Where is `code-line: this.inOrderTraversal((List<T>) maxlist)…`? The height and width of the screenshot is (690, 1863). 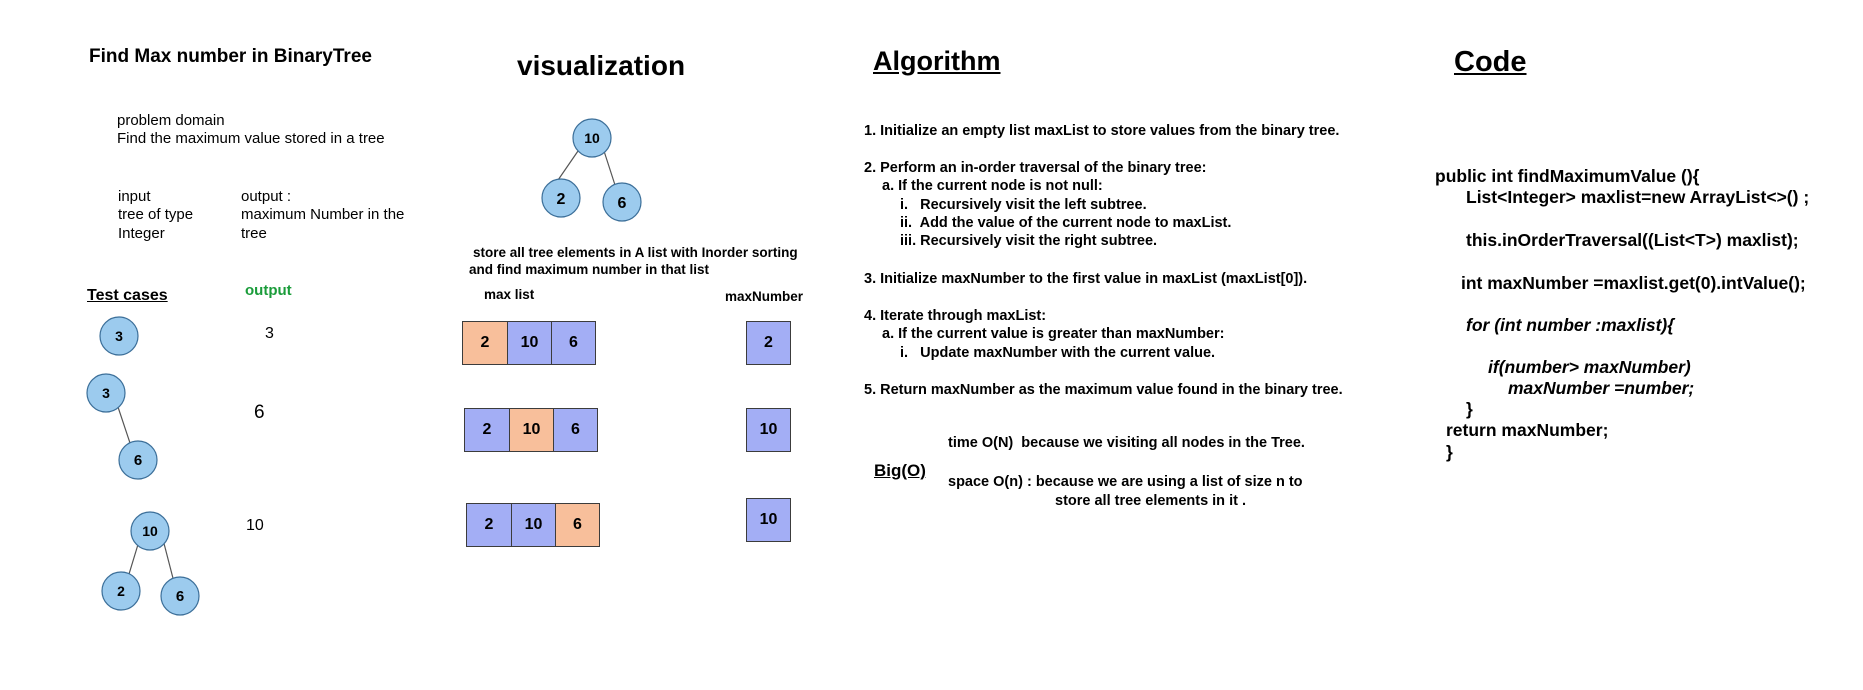 code-line: this.inOrderTraversal((List<T>) maxlist)… is located at coordinates (1632, 240).